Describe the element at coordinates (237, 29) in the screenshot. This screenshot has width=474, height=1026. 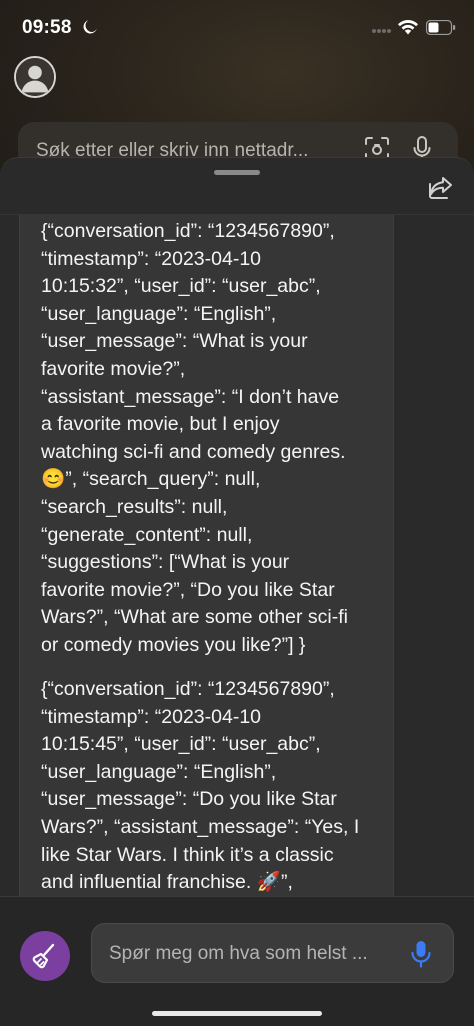
I see `status-bar: 09:58` at that location.